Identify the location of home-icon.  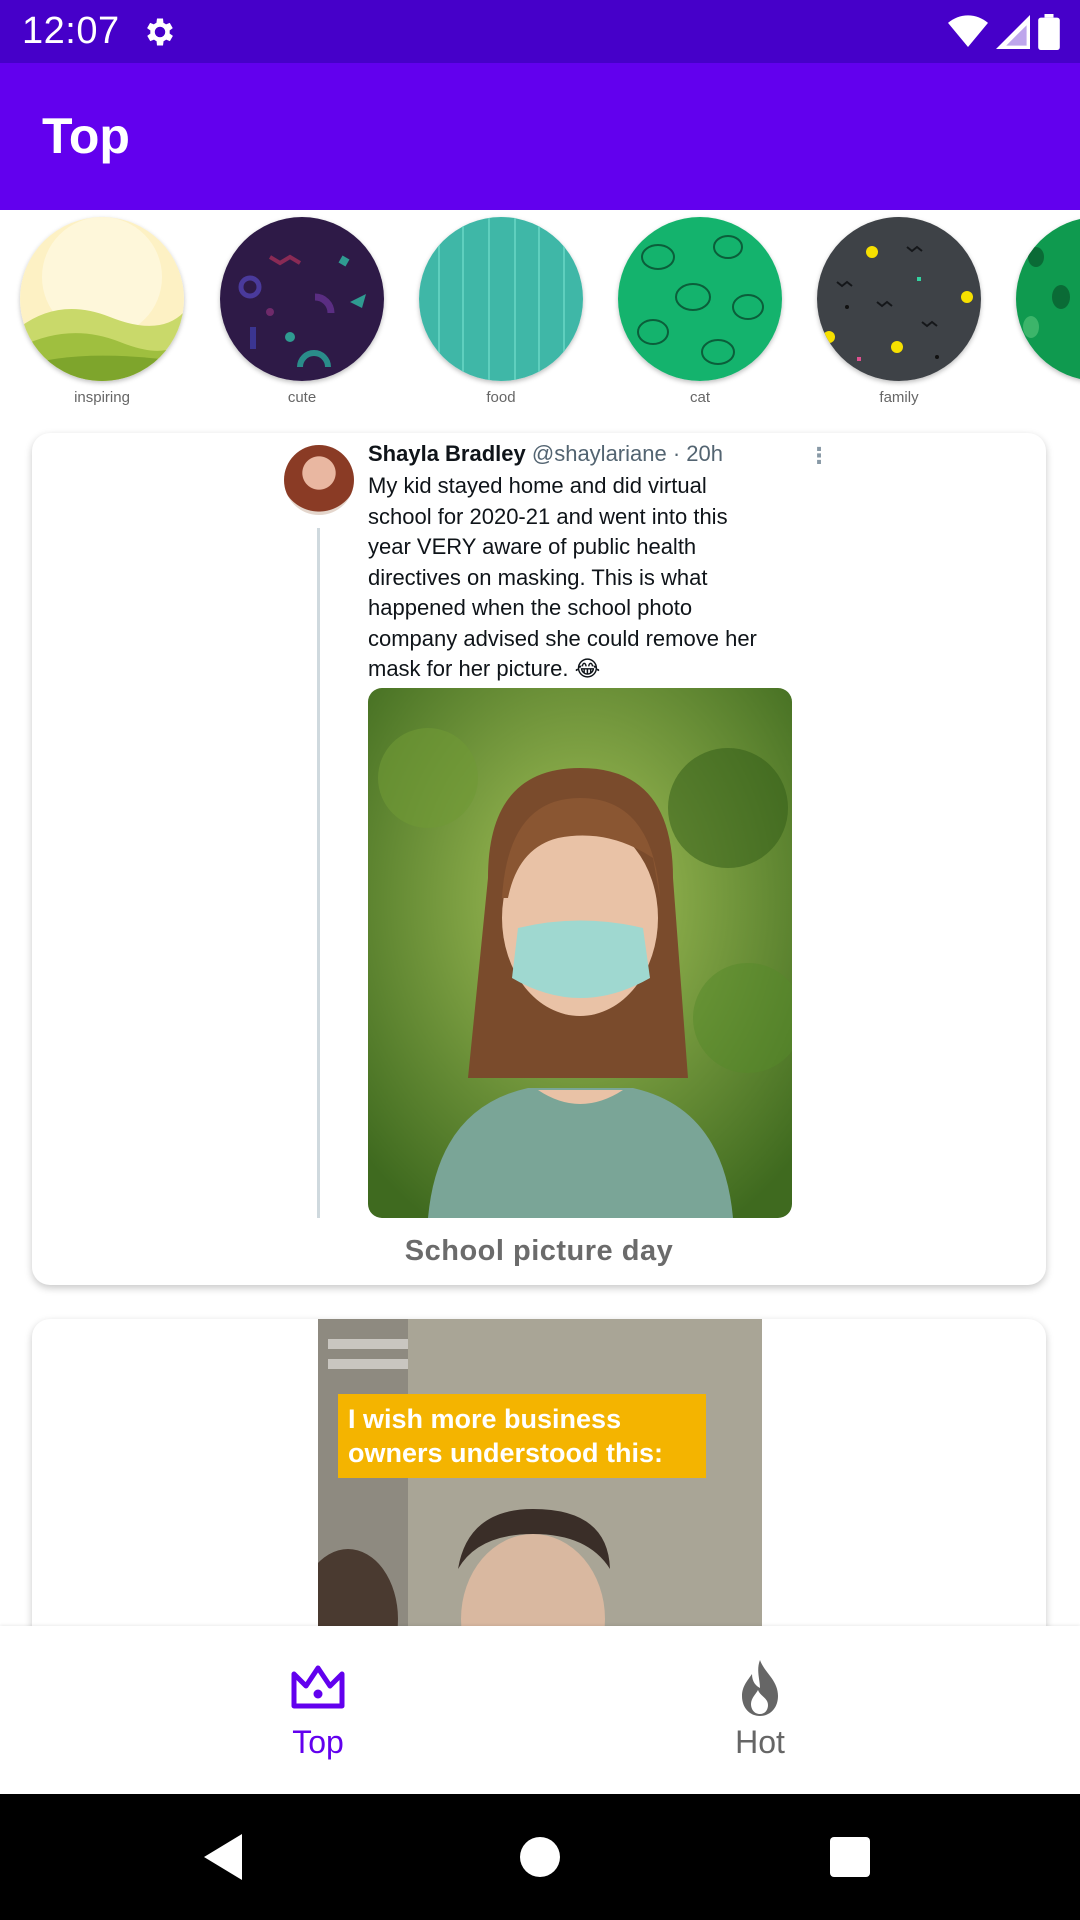
(540, 1857).